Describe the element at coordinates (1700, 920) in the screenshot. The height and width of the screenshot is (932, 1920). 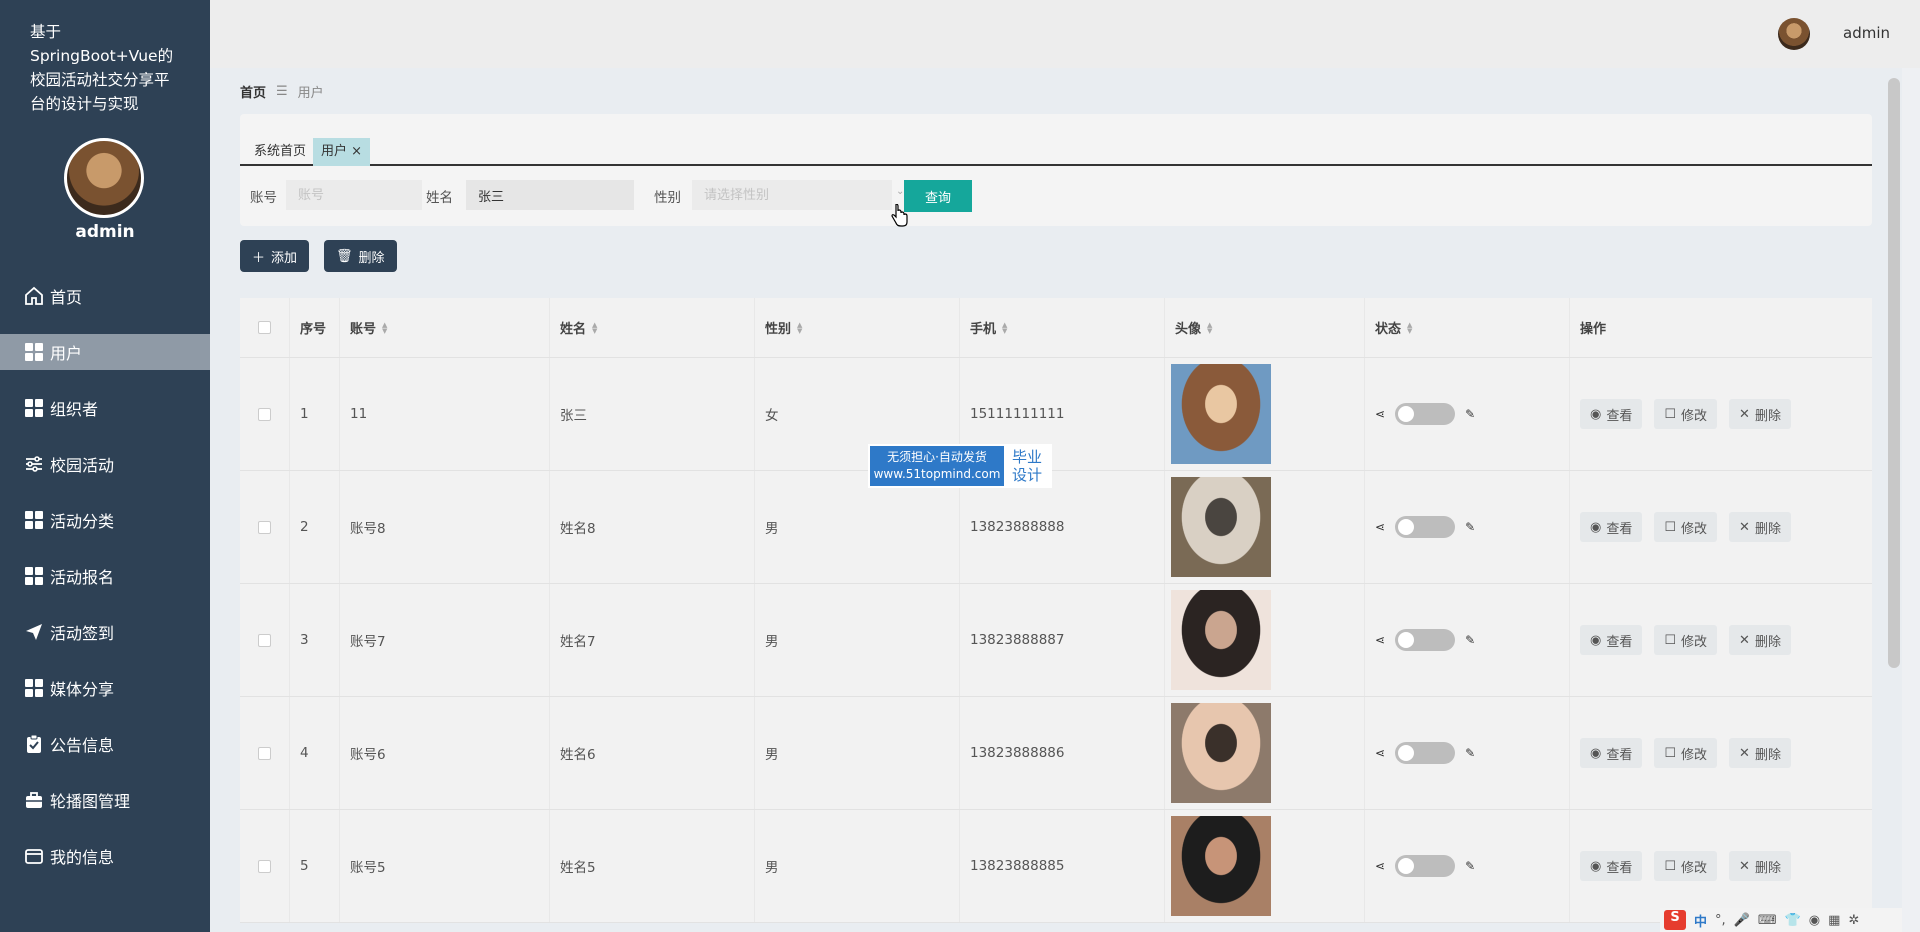
I see `ime-mode: 中` at that location.